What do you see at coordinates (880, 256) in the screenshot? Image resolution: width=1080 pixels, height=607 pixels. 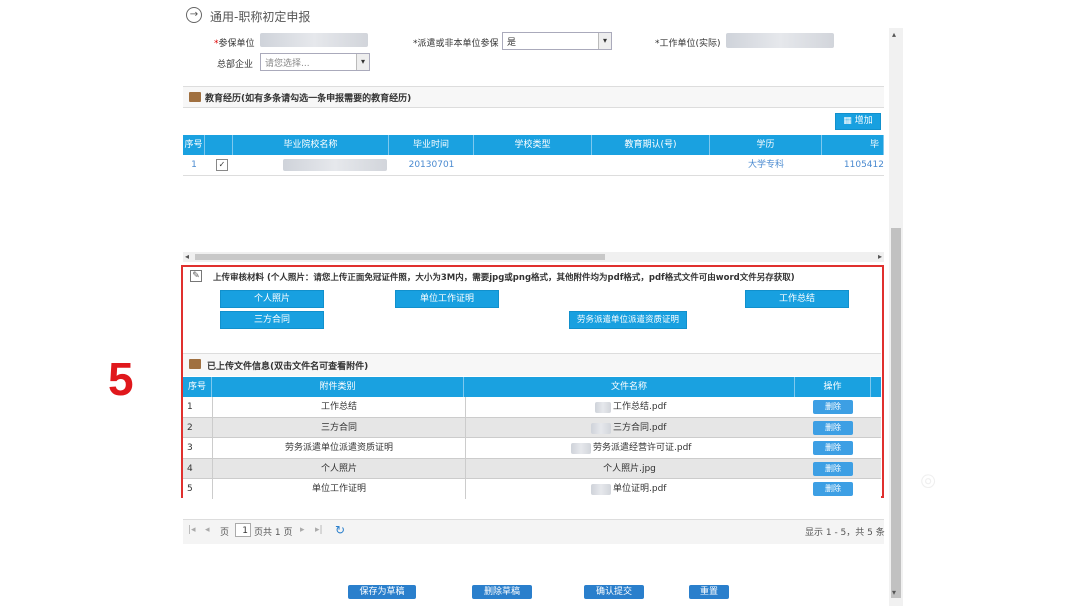 I see `scroll-right-icon: ▸` at bounding box center [880, 256].